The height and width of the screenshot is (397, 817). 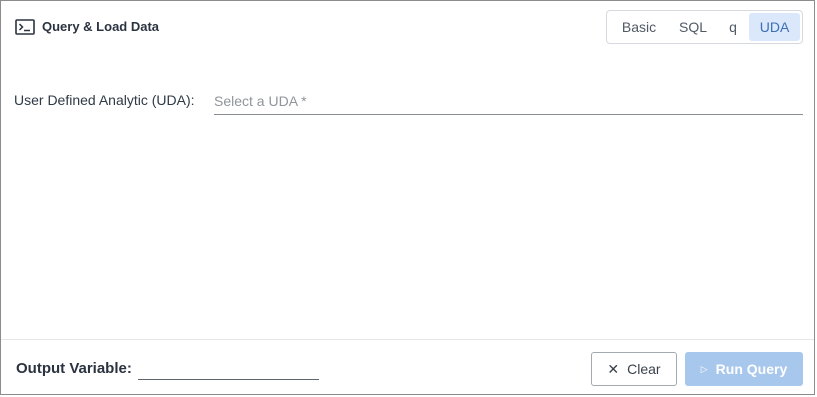 I want to click on terminal-icon, so click(x=25, y=27).